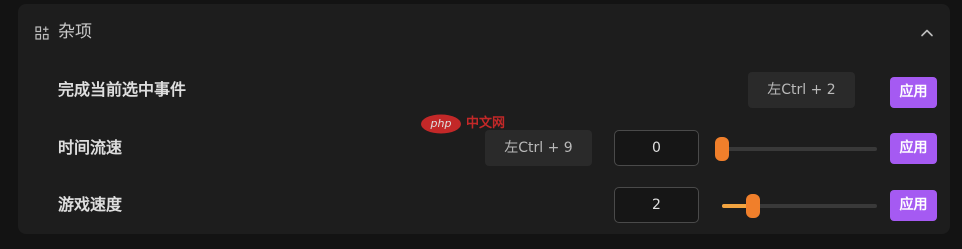 The height and width of the screenshot is (249, 962). Describe the element at coordinates (486, 123) in the screenshot. I see `watermark-text: 中文网` at that location.